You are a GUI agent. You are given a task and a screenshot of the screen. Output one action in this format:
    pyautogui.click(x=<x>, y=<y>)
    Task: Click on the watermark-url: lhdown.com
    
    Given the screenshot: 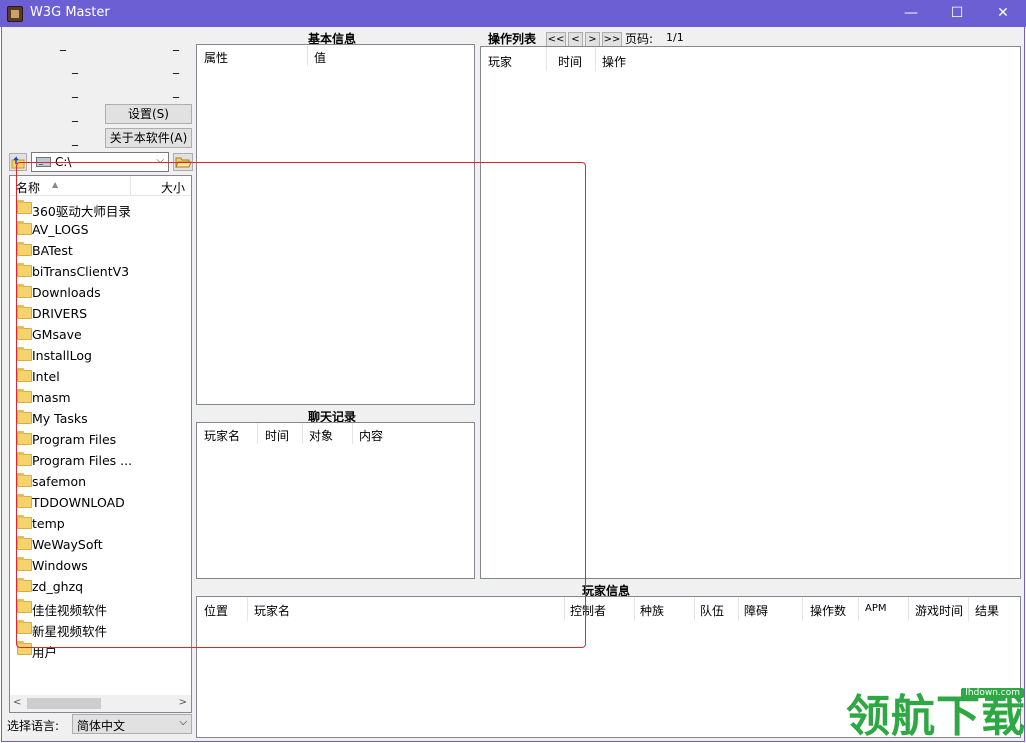 What is the action you would take?
    pyautogui.click(x=992, y=693)
    